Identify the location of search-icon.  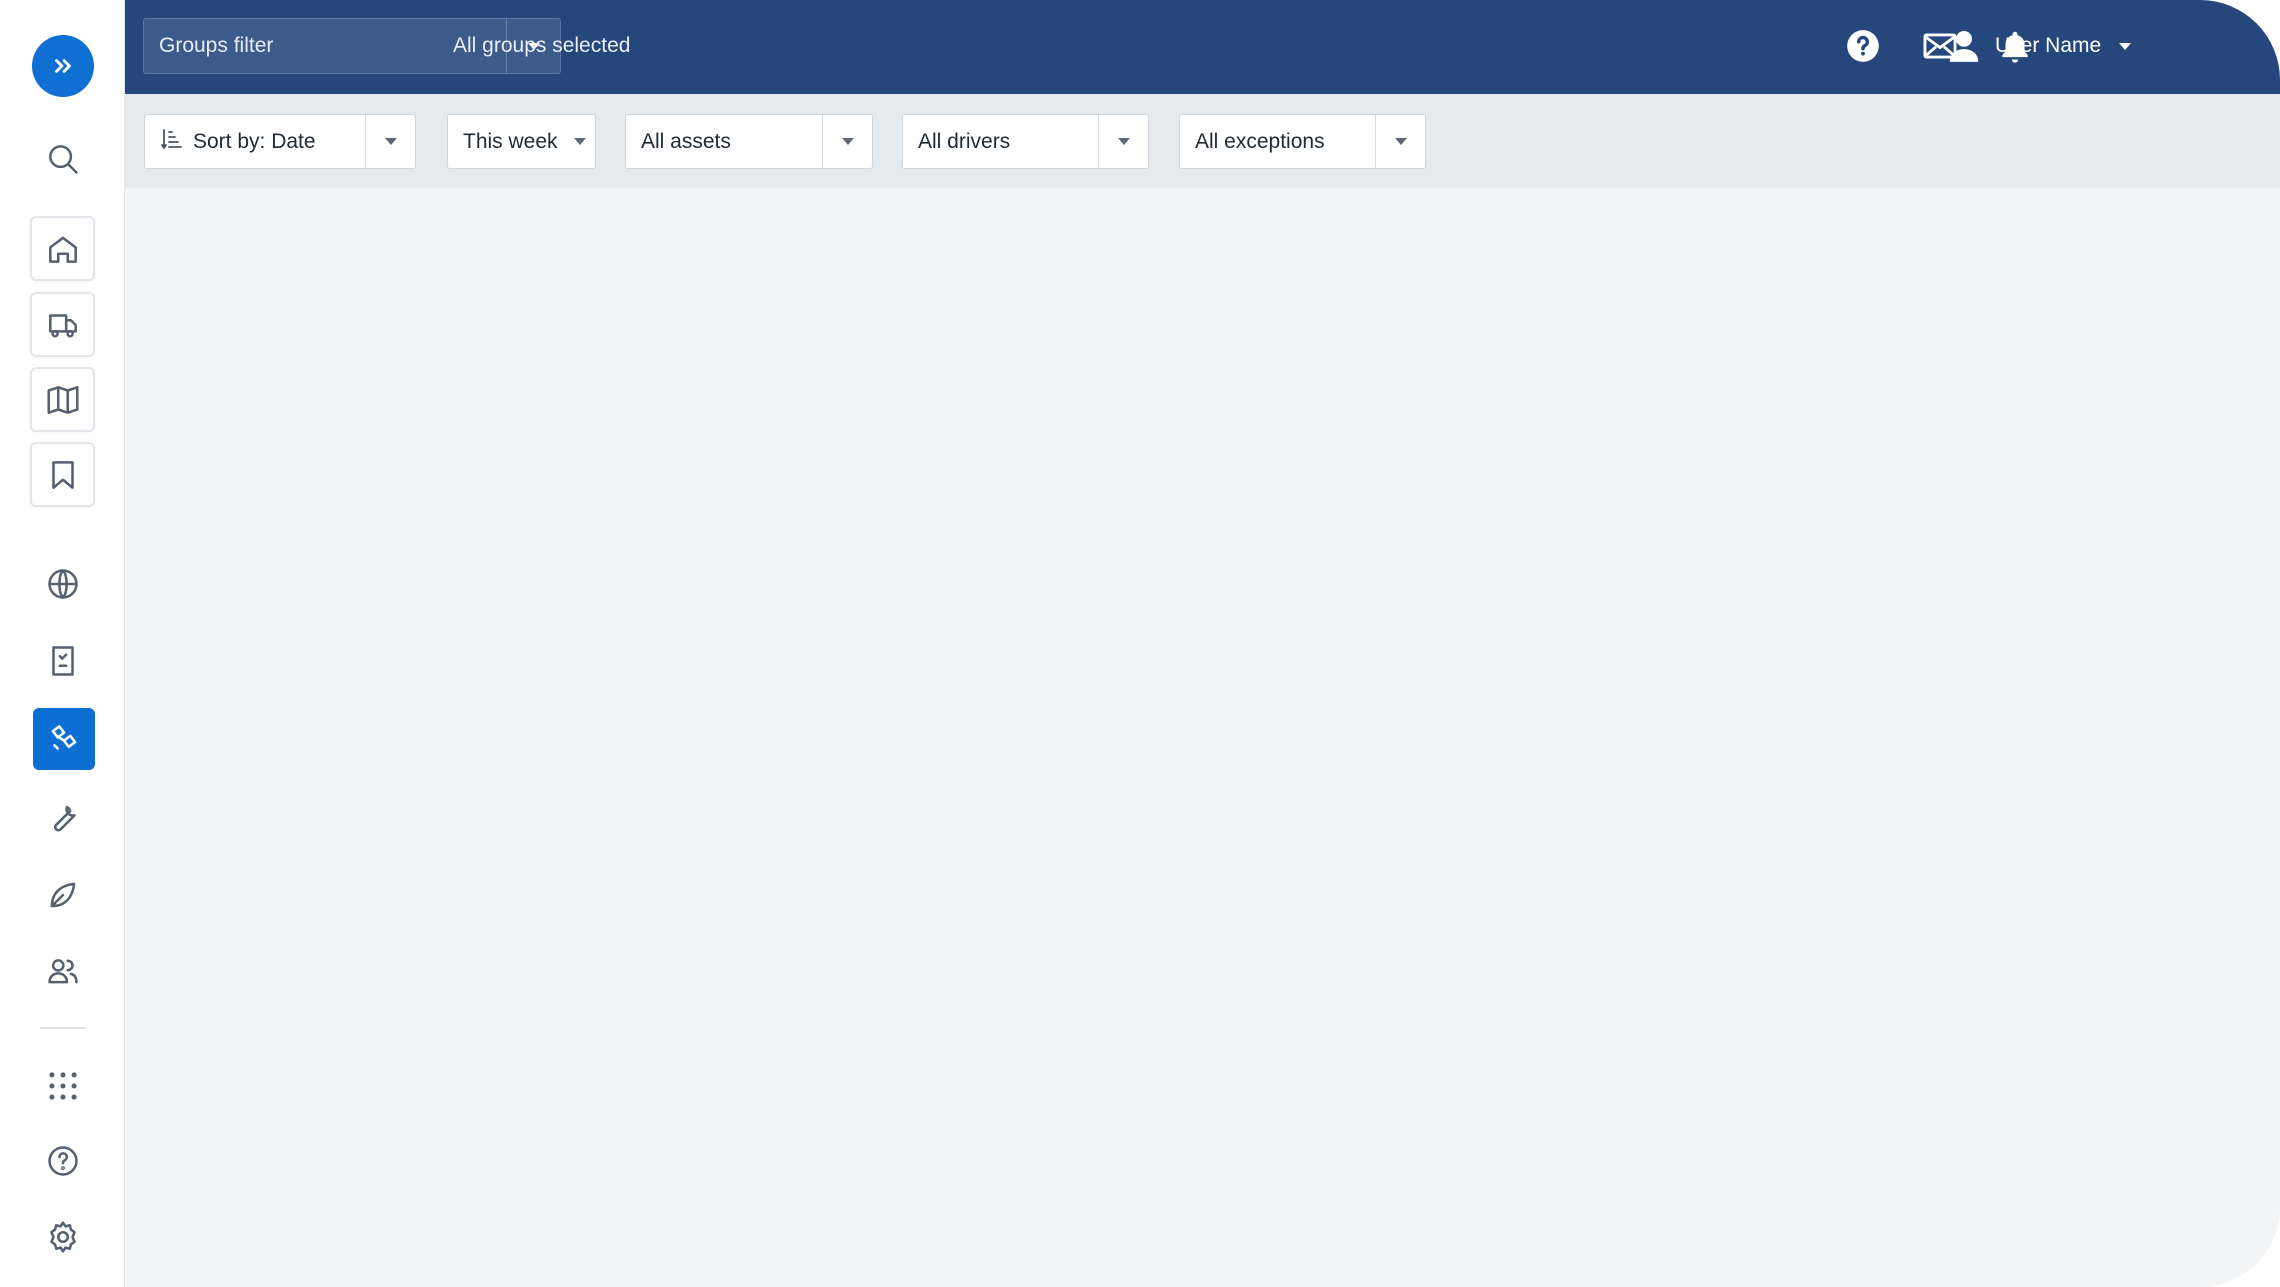
(63, 159).